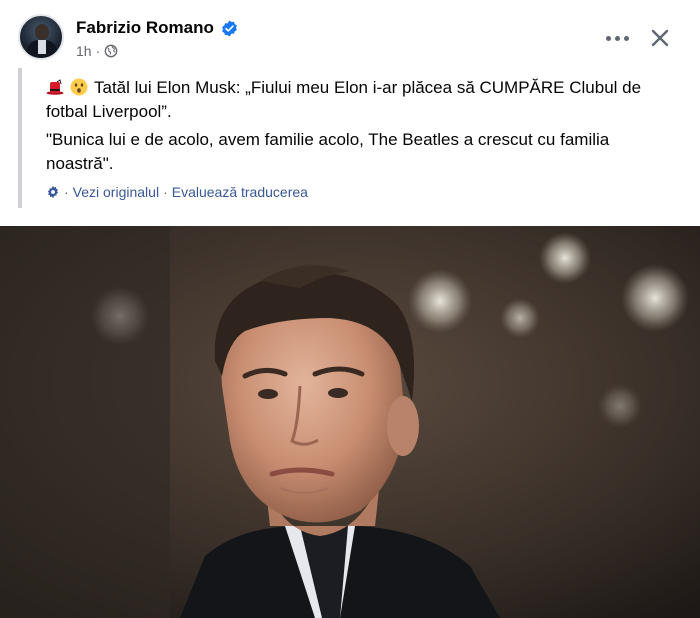 This screenshot has height=618, width=700. What do you see at coordinates (617, 38) in the screenshot?
I see `more-options-icon` at bounding box center [617, 38].